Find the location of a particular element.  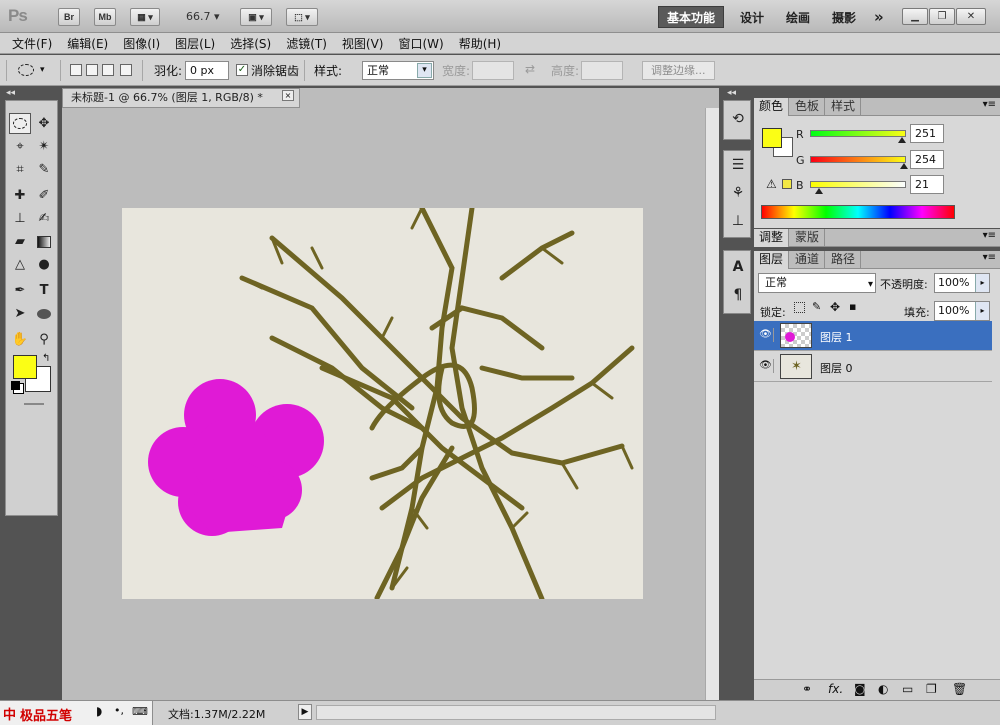

menu-image: 图像(I) is located at coordinates (141, 43).